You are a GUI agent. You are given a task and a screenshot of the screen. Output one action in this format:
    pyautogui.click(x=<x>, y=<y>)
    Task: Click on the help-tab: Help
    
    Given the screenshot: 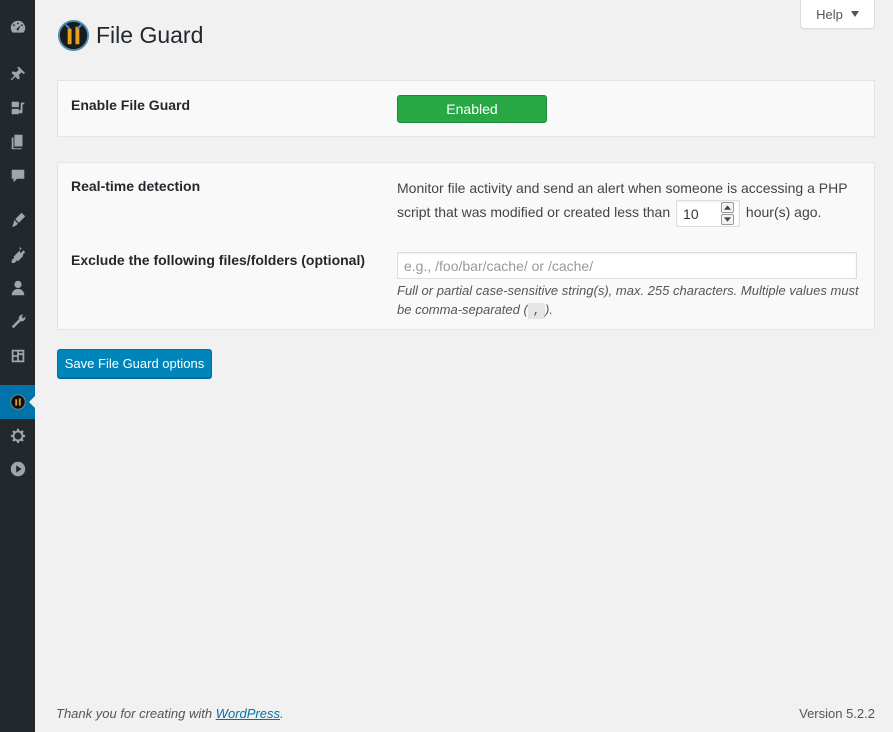 What is the action you would take?
    pyautogui.click(x=837, y=14)
    